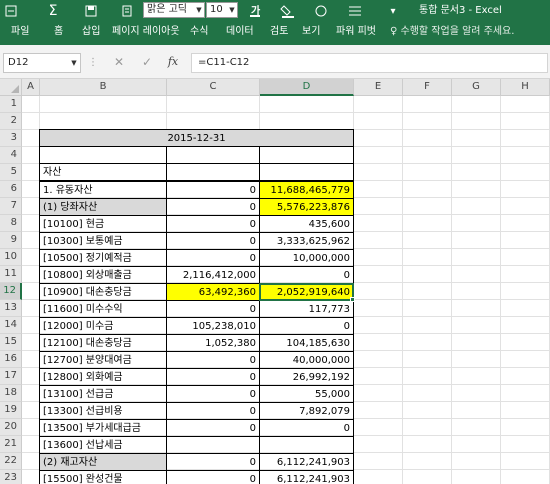  I want to click on tab-data: 데이터, so click(240, 32).